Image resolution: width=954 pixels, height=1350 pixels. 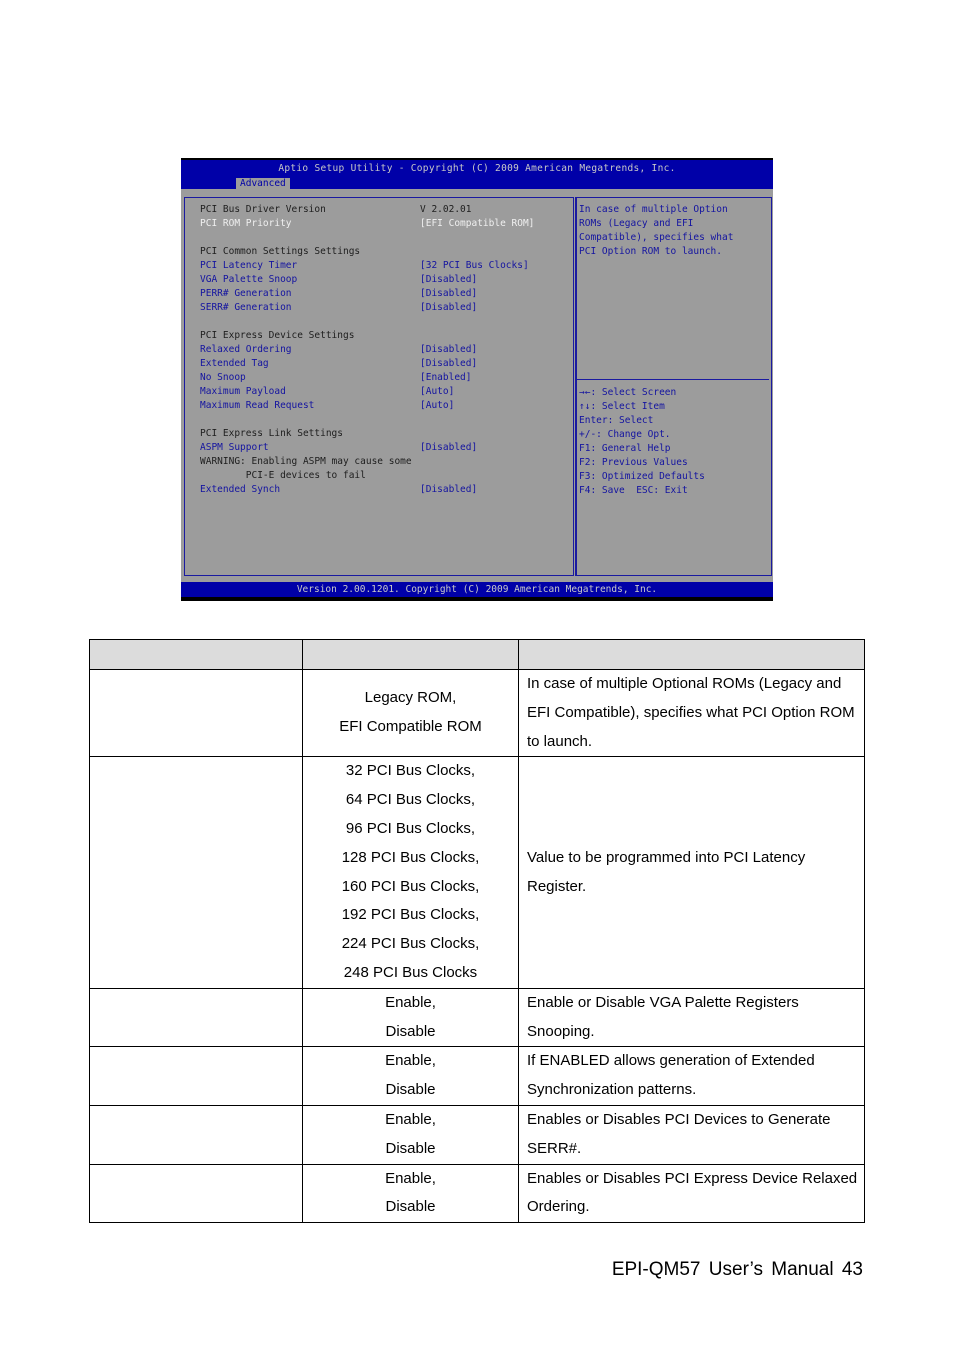 What do you see at coordinates (234, 447) in the screenshot?
I see `setting-label: ASPM Support` at bounding box center [234, 447].